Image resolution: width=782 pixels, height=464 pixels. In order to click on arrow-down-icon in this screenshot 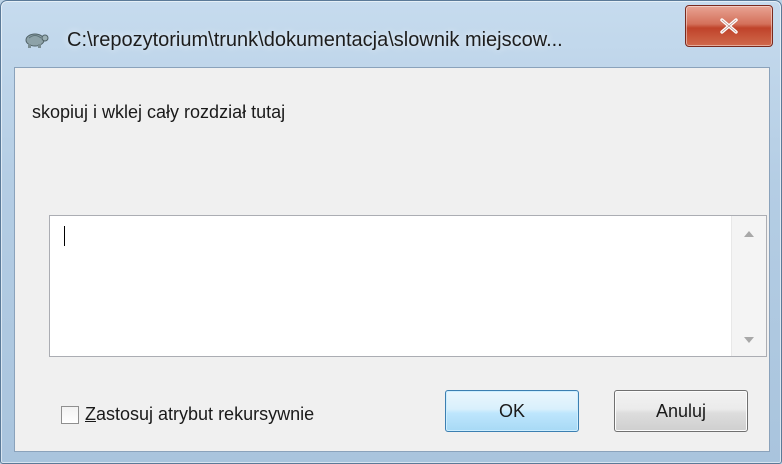, I will do `click(749, 339)`.